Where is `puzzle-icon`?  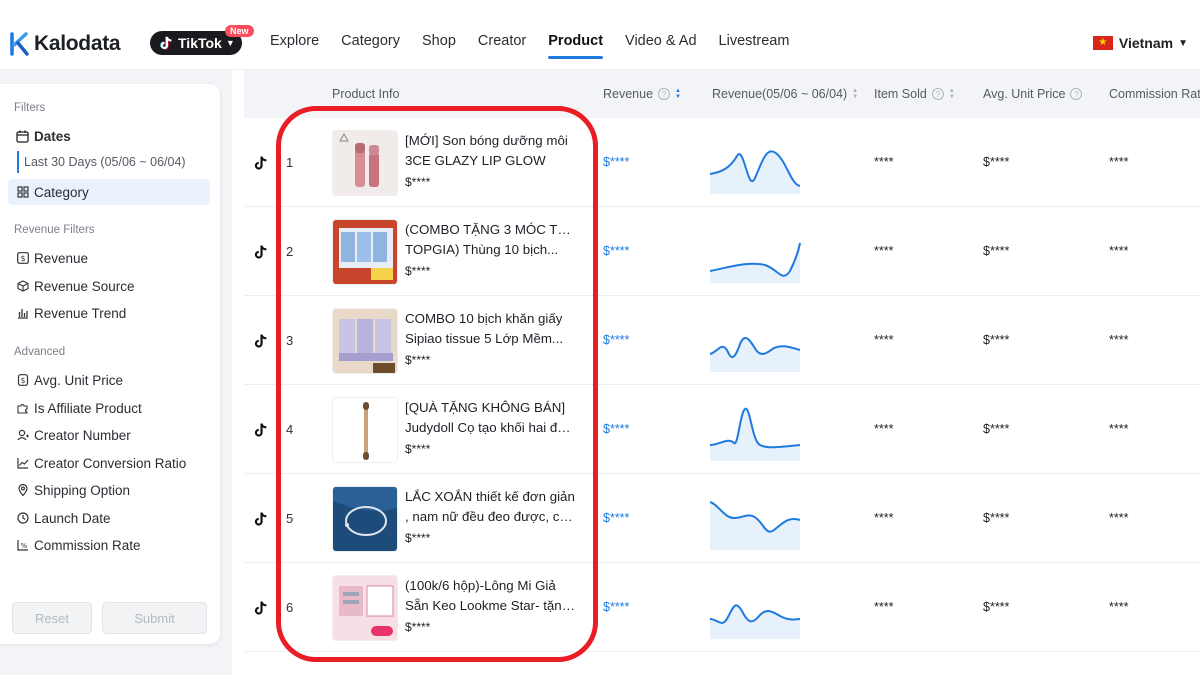
puzzle-icon is located at coordinates (22, 408).